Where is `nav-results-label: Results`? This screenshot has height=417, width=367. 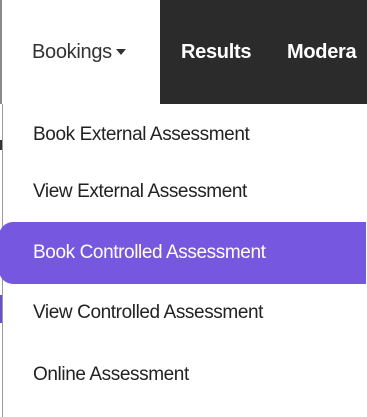 nav-results-label: Results is located at coordinates (216, 52).